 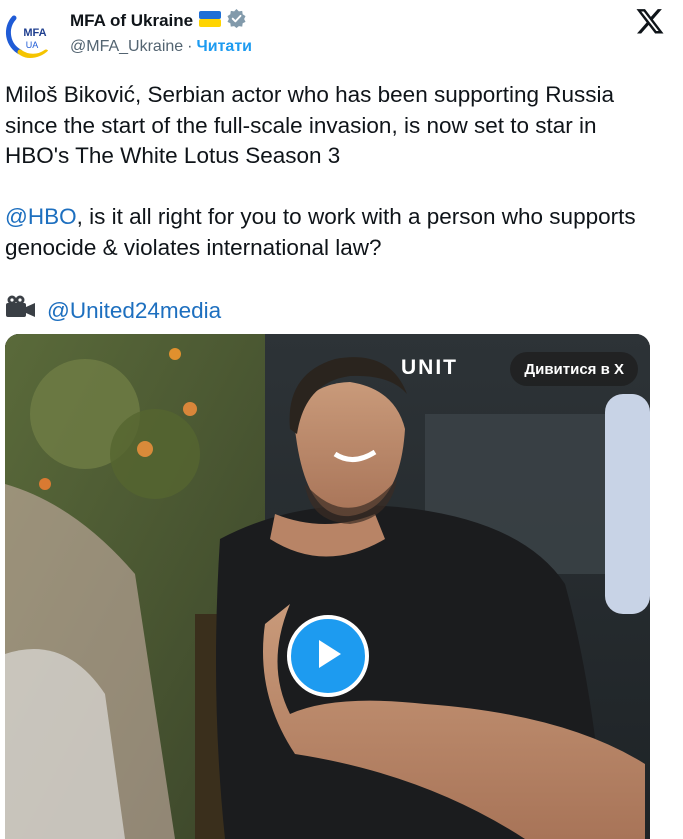 I want to click on handle: @MFA_Ukraine, so click(x=126, y=47).